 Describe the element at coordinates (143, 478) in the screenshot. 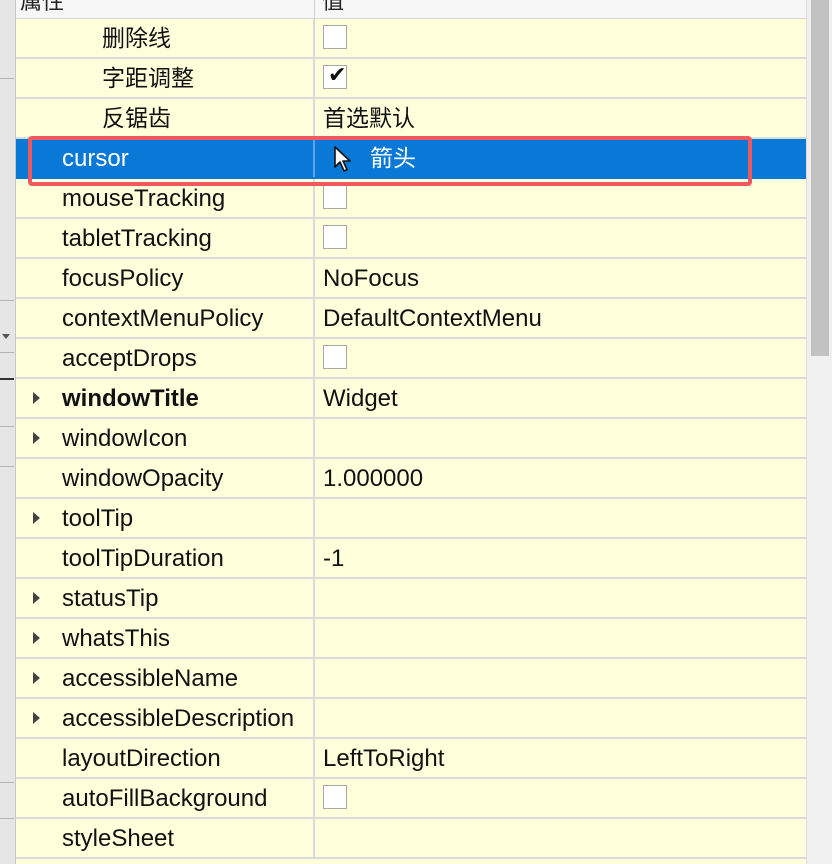

I see `property-name: windowOpacity` at that location.